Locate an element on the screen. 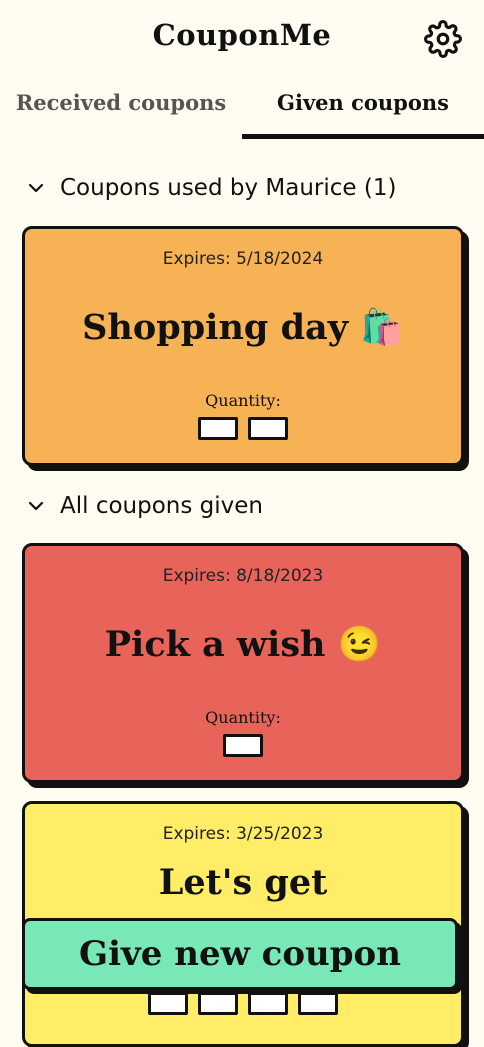 The height and width of the screenshot is (1047, 484). app-header: CouponMe is located at coordinates (242, 40).